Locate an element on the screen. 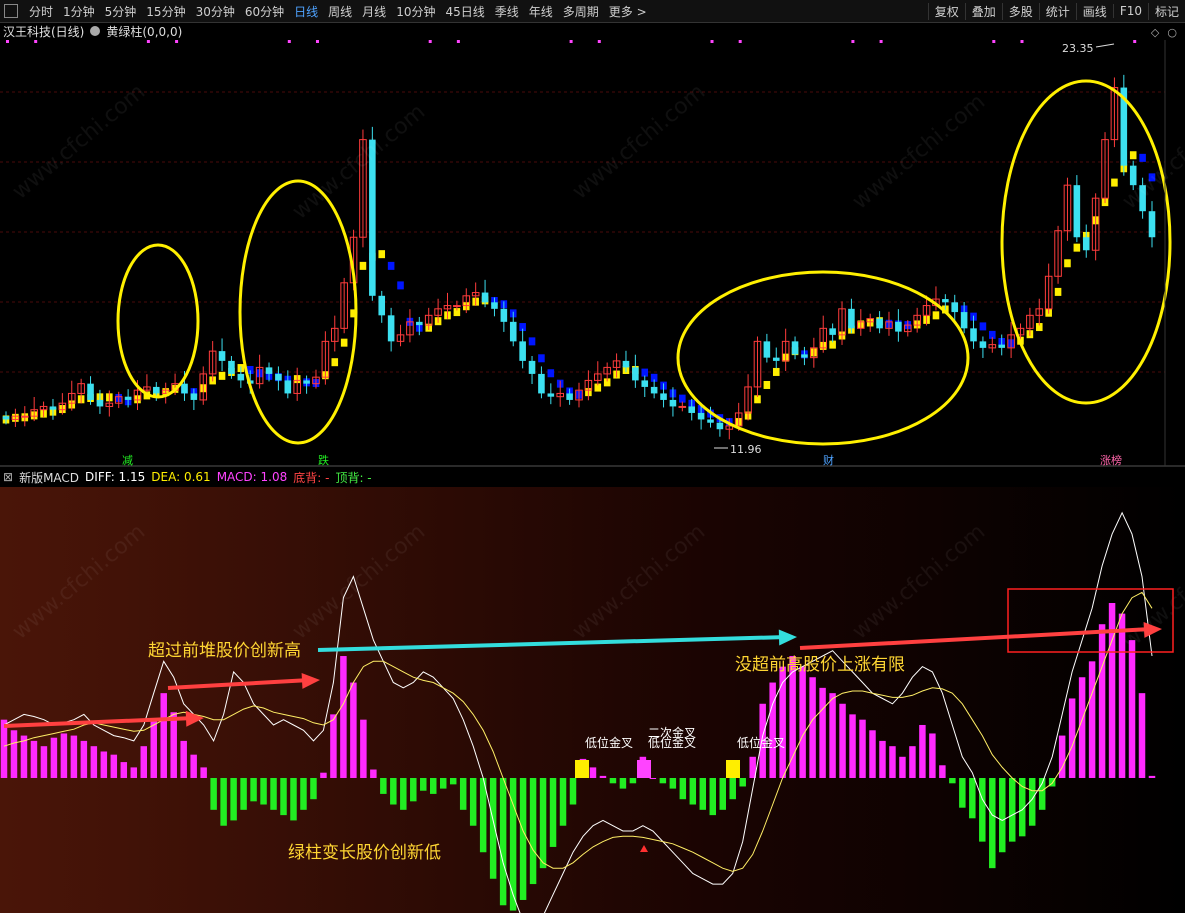 The image size is (1185, 913). bottom-marker-1: 跌 is located at coordinates (323, 460).